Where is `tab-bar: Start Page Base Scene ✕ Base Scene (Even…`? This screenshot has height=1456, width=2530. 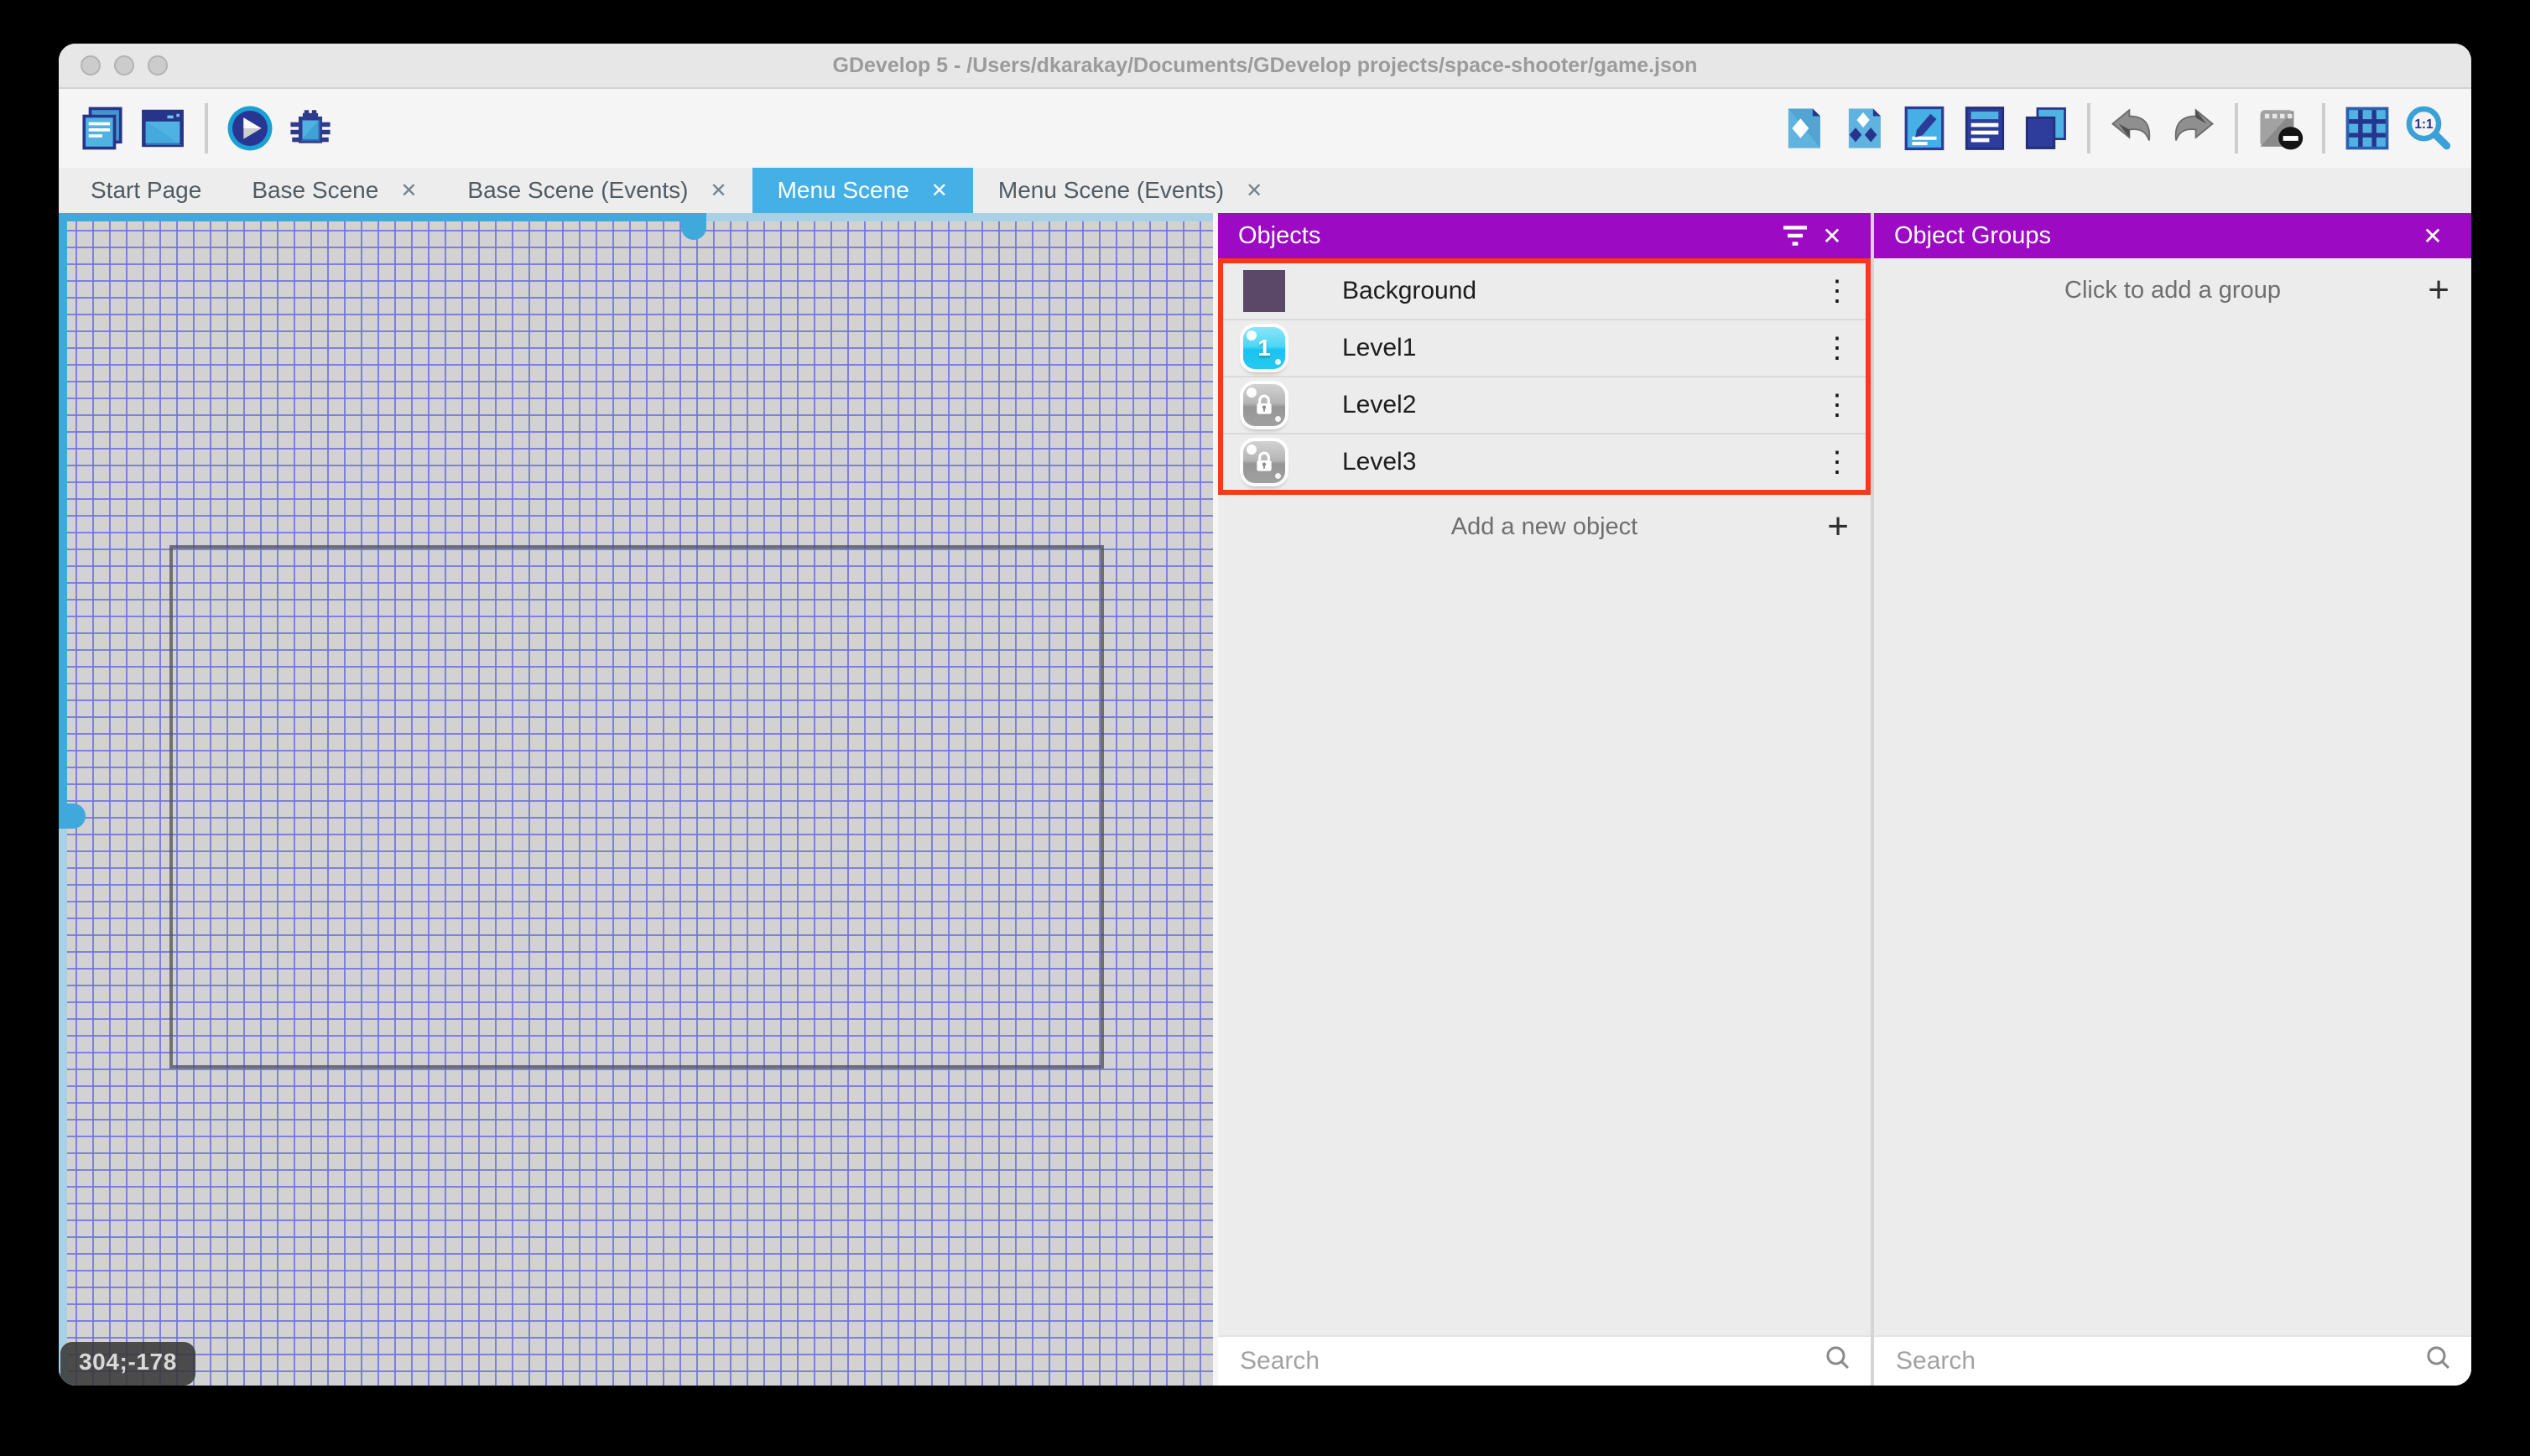
tab-bar: Start Page Base Scene ✕ Base Scene (Even… is located at coordinates (1265, 190).